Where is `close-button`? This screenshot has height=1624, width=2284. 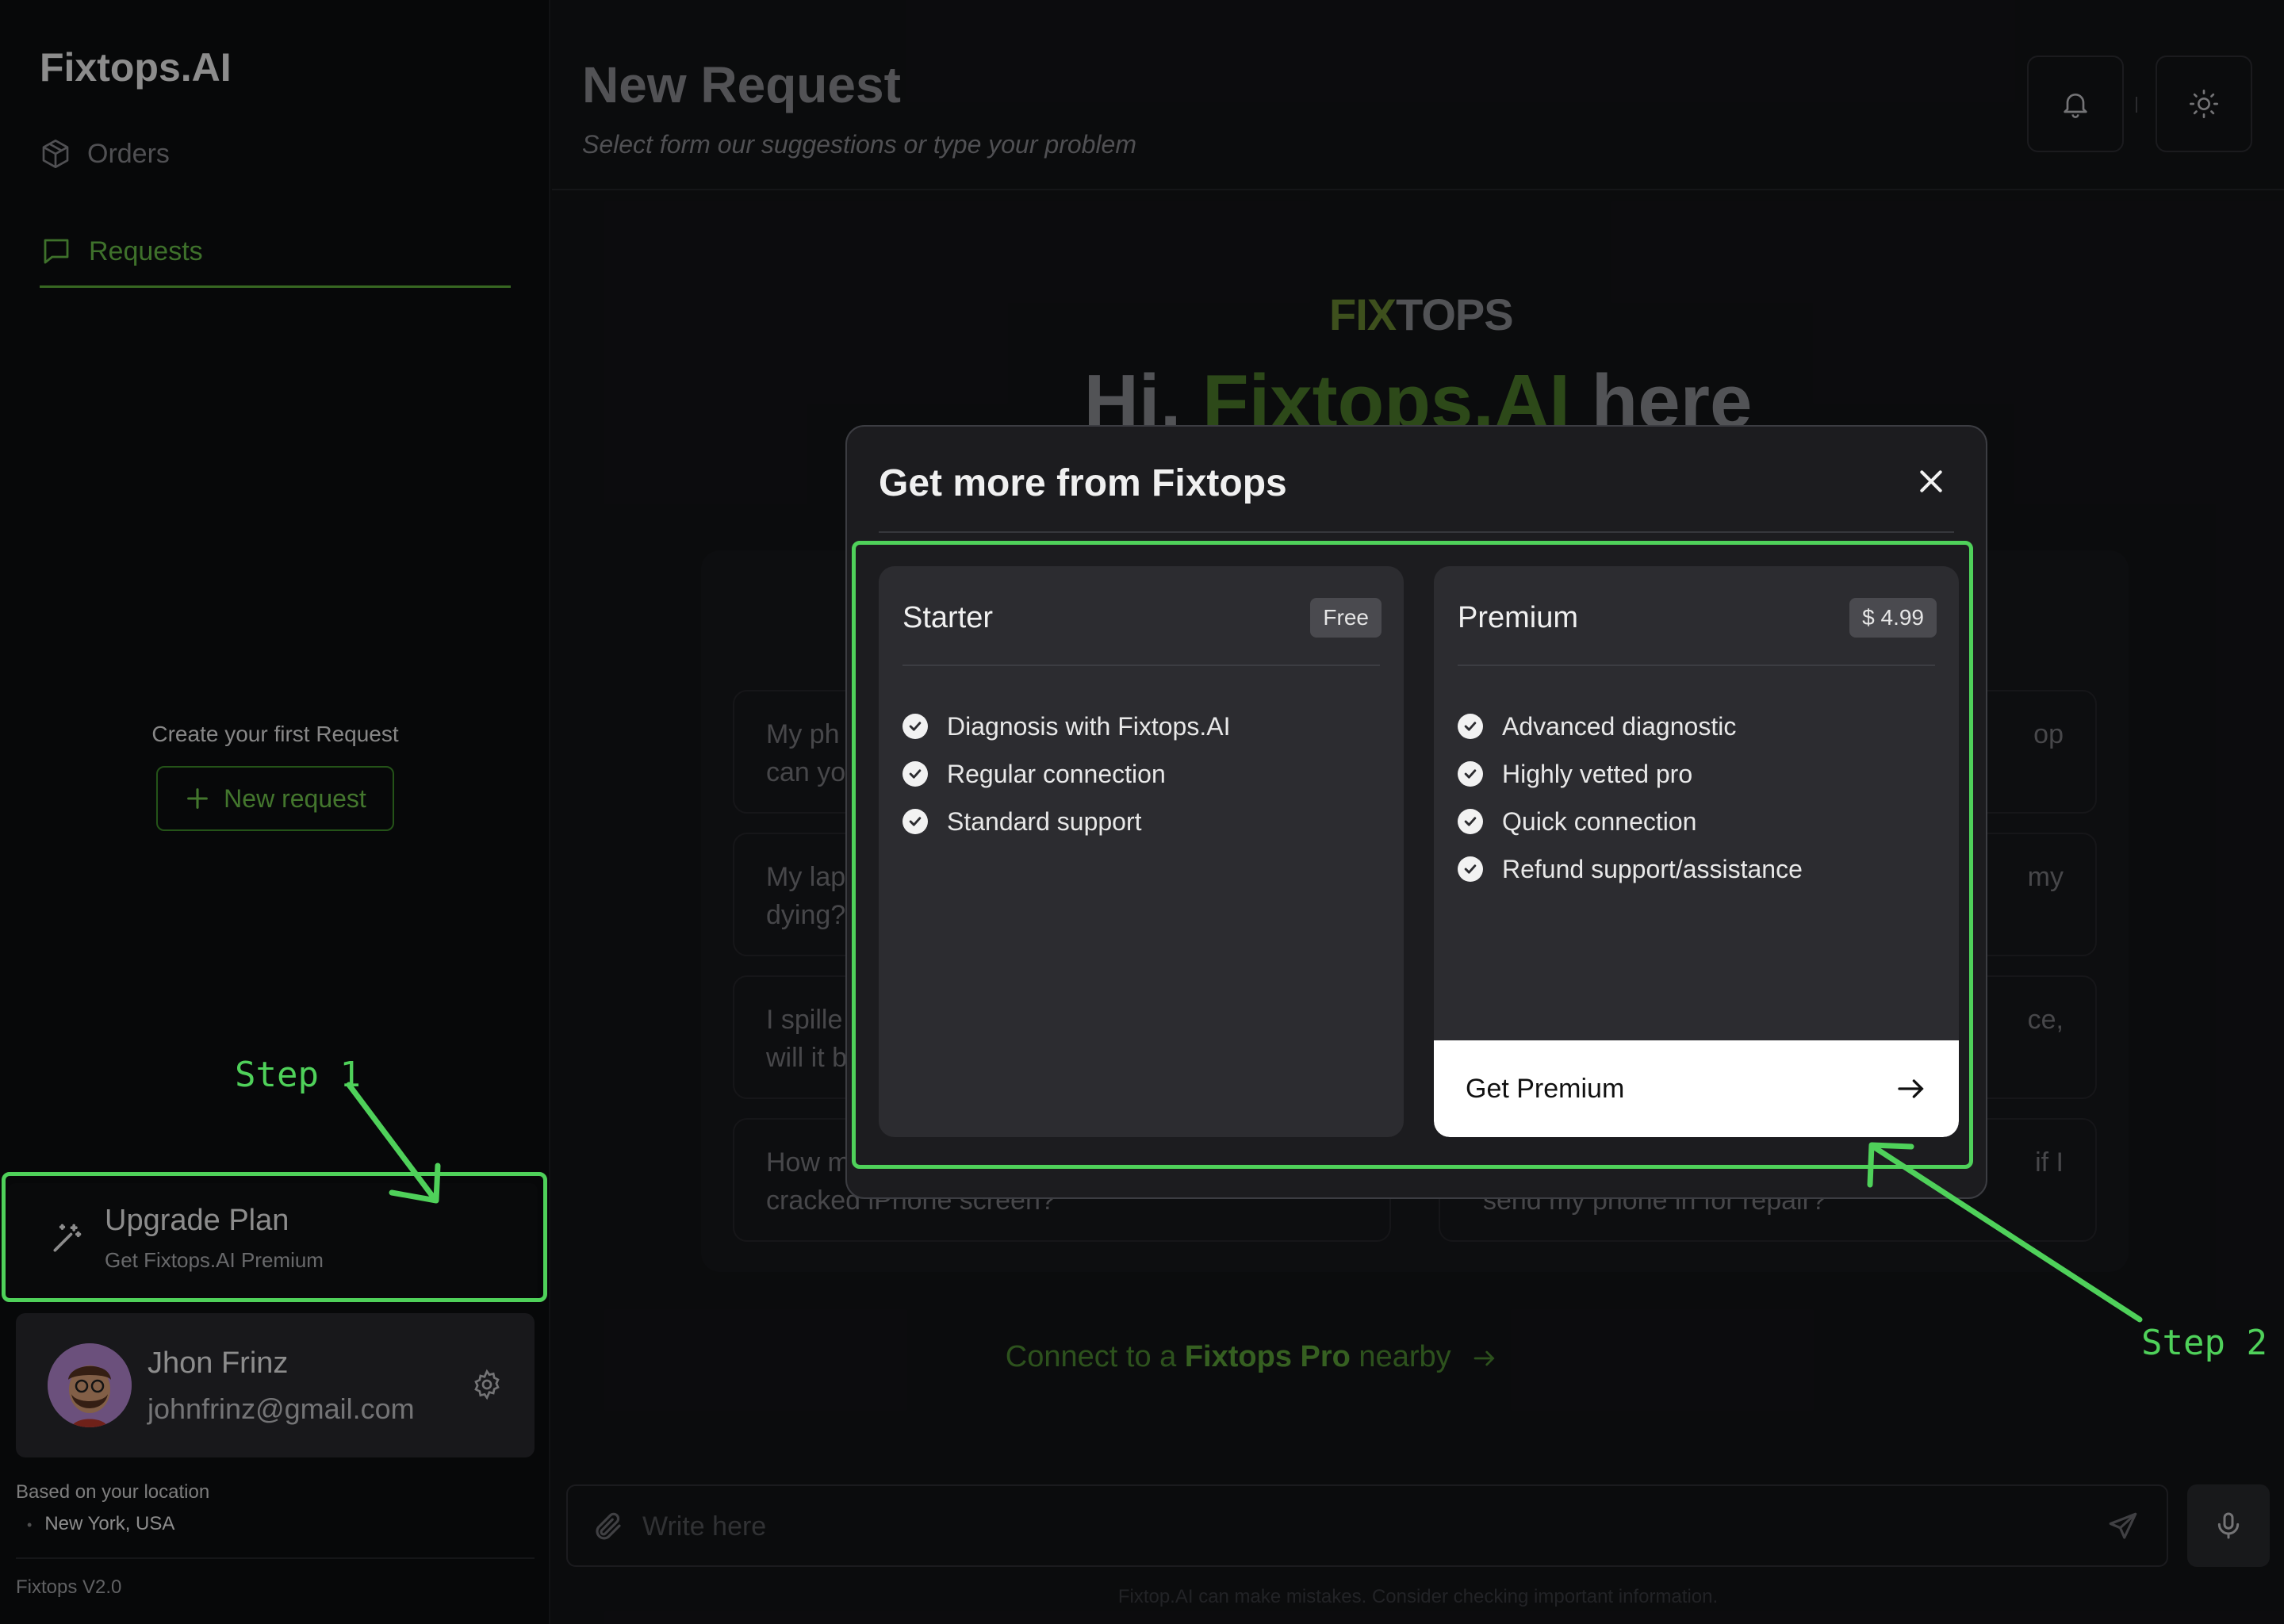
close-button is located at coordinates (1931, 481).